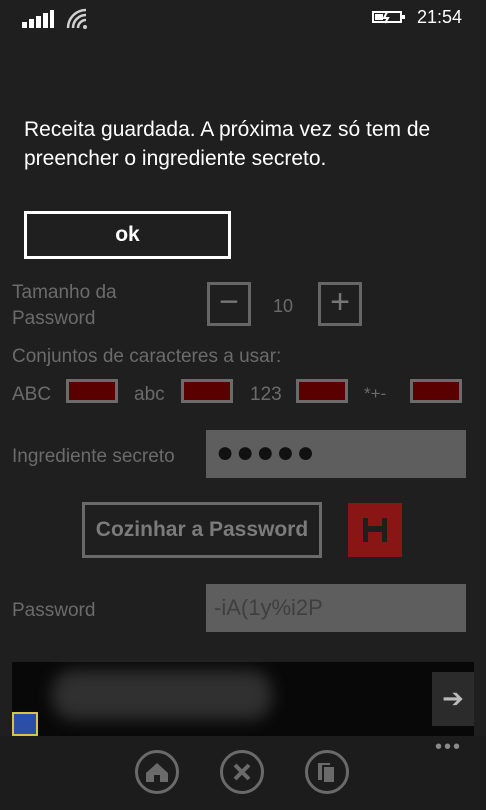 This screenshot has height=810, width=486. I want to click on app-bar: •••, so click(243, 773).